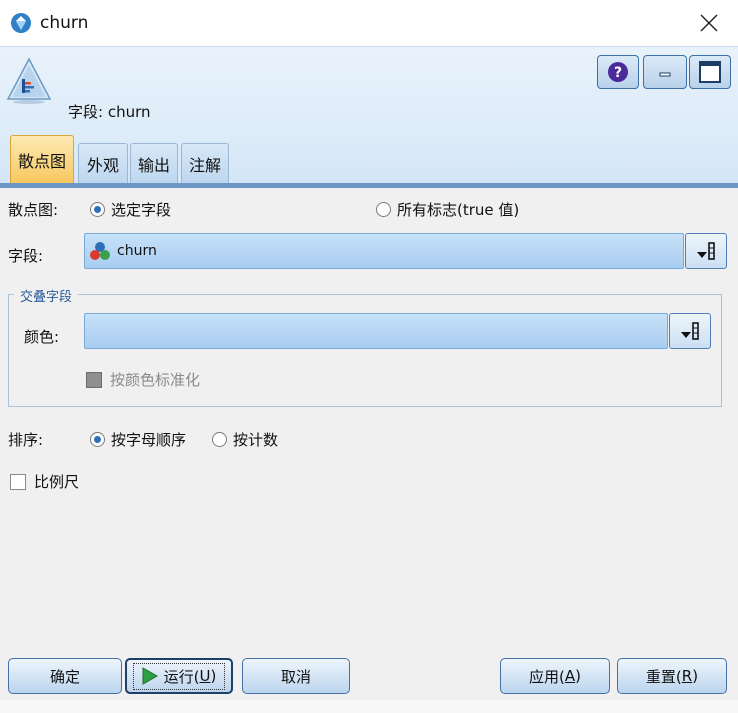 The image size is (738, 713). I want to click on field-picker-button, so click(706, 251).